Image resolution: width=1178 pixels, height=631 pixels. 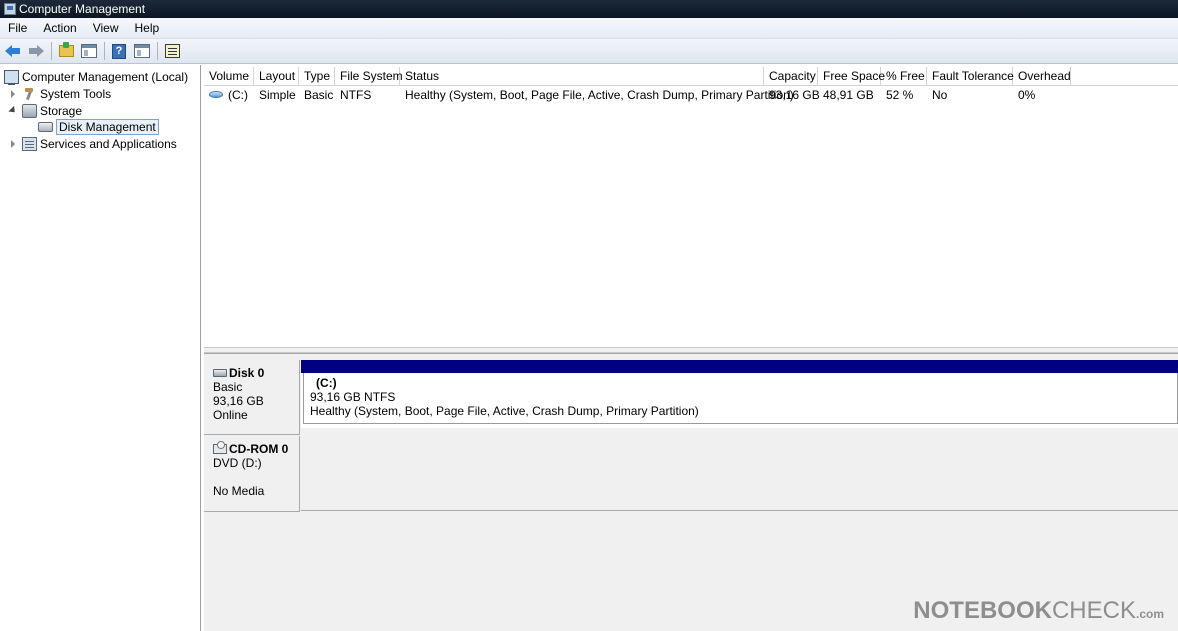 I want to click on tree-item-disk-management: Disk Management, so click(x=98, y=127).